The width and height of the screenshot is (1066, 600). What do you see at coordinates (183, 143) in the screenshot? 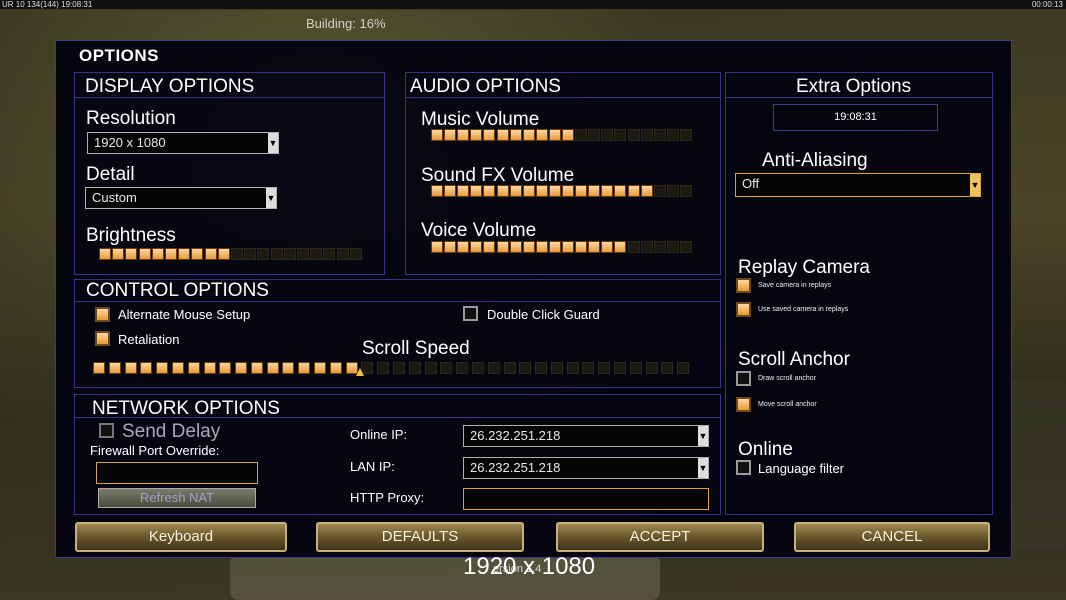
I see `resolution-dropdown: 1920 x 1080 ▼` at bounding box center [183, 143].